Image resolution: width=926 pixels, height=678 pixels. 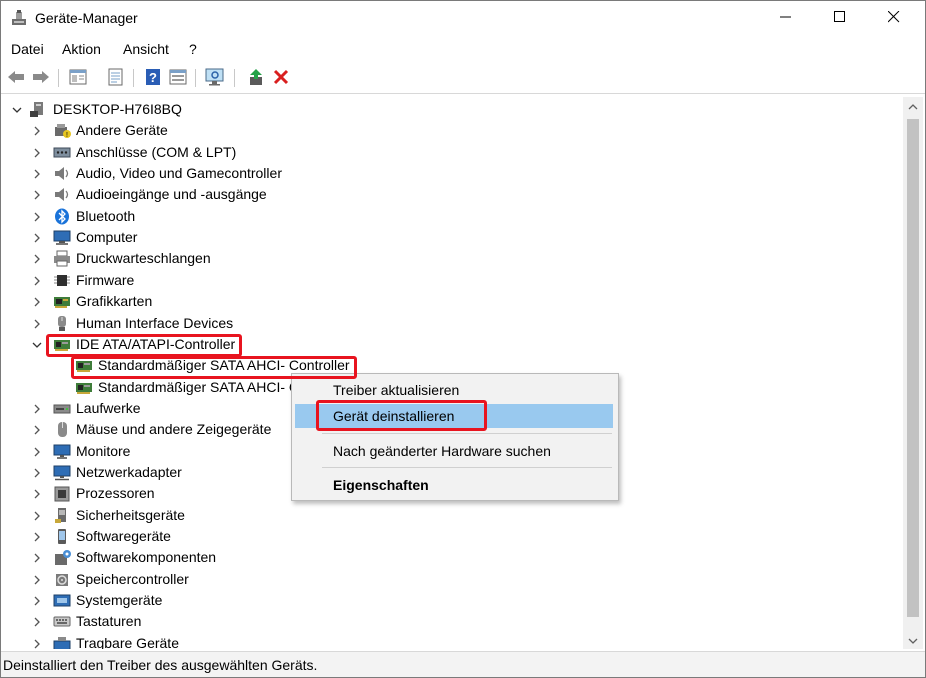 What do you see at coordinates (117, 109) in the screenshot?
I see `tree-root-label: DESKTOP-H76I8BQ` at bounding box center [117, 109].